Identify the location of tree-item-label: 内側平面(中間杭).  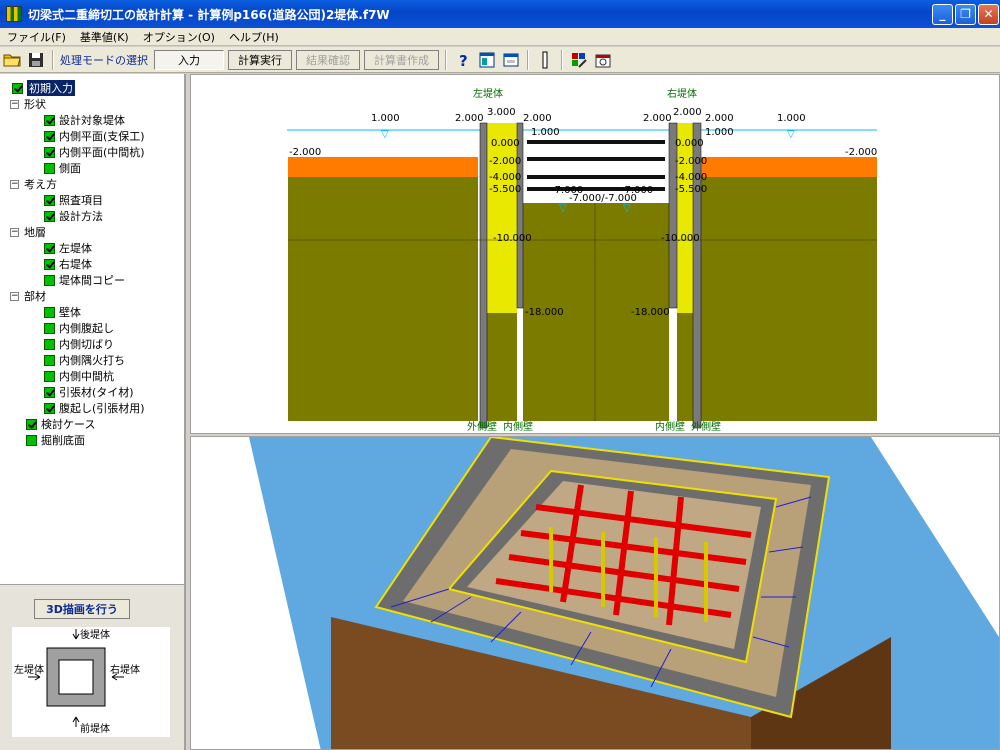
(102, 152).